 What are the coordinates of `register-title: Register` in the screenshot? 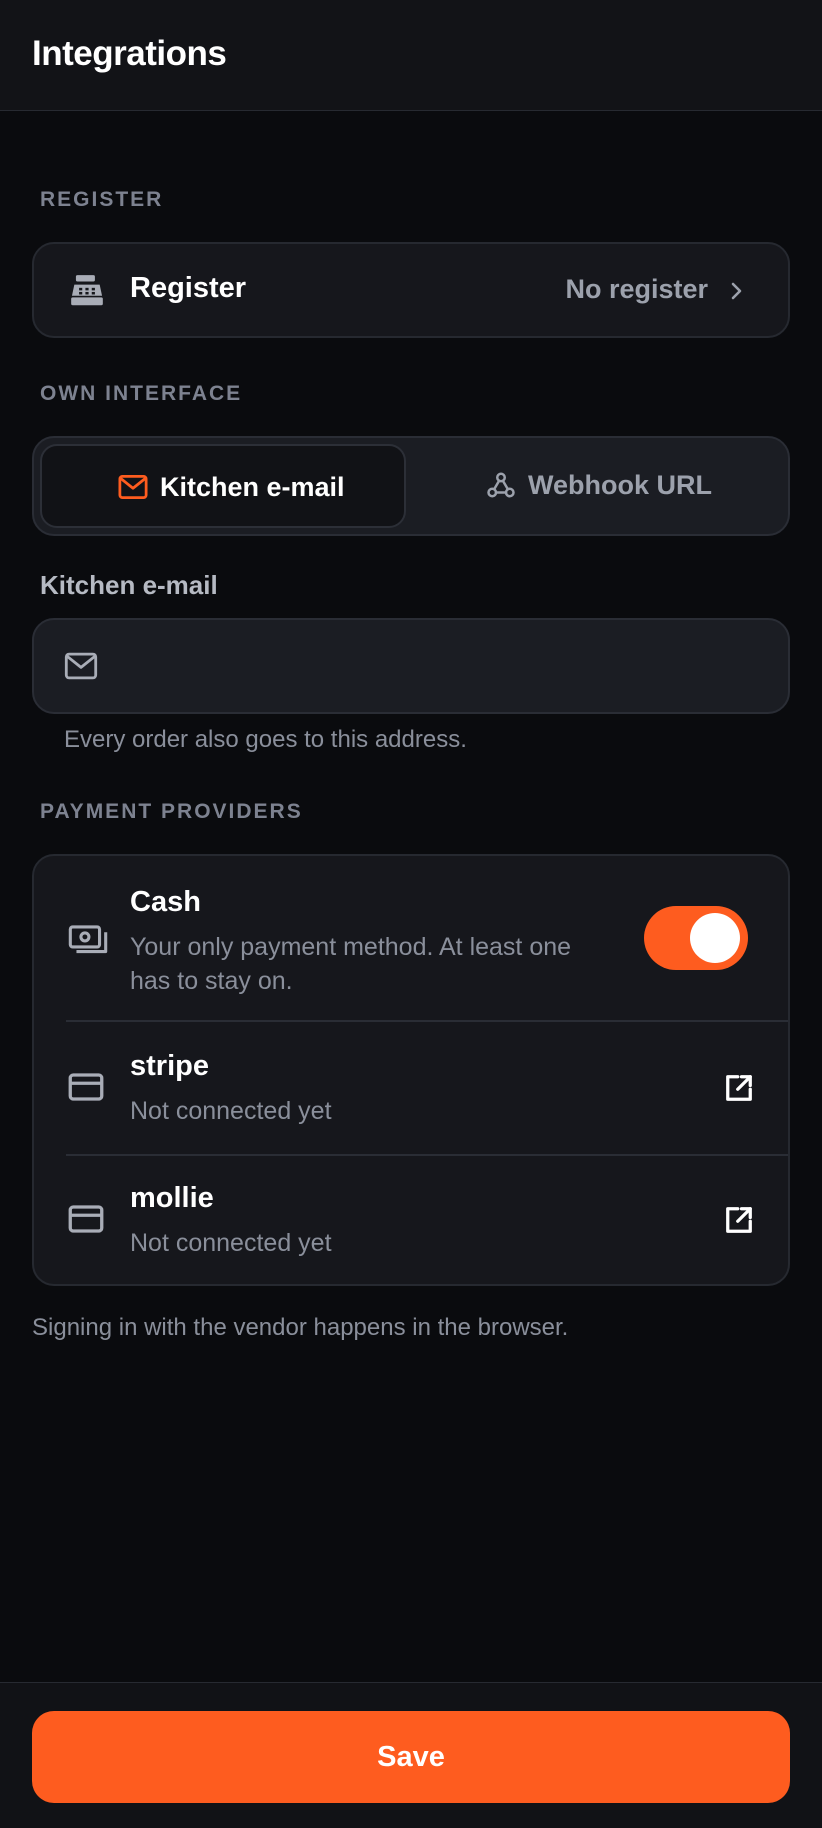 It's located at (188, 288).